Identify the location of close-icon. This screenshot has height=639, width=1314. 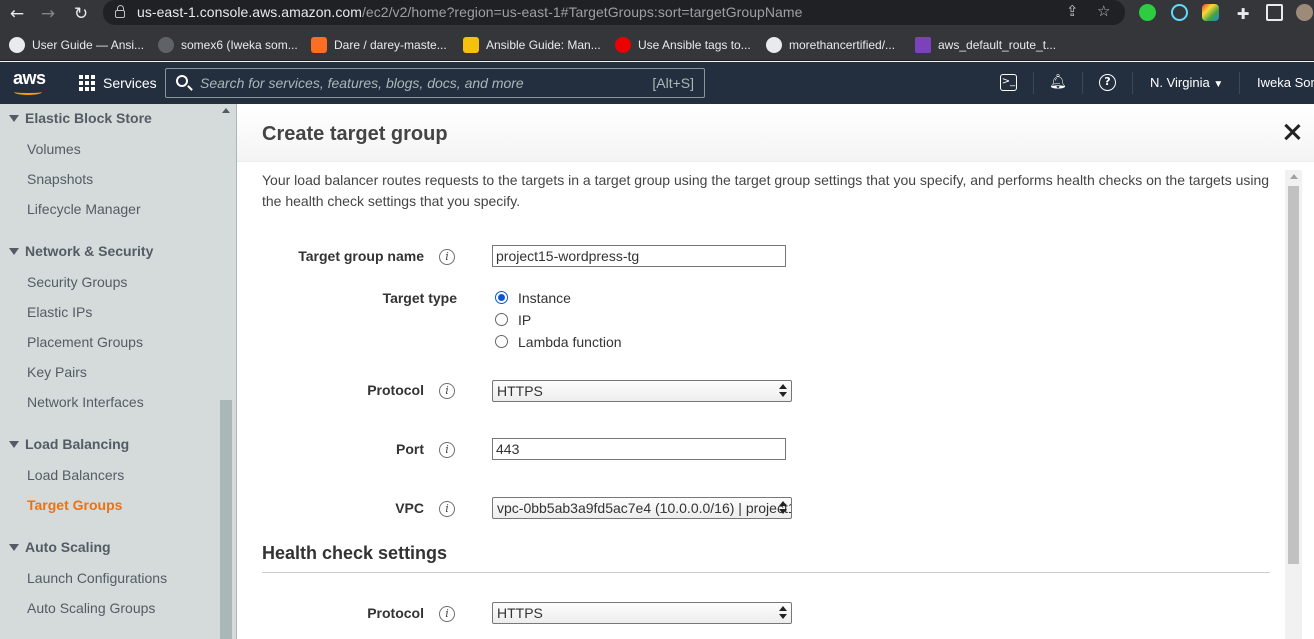
(1292, 132).